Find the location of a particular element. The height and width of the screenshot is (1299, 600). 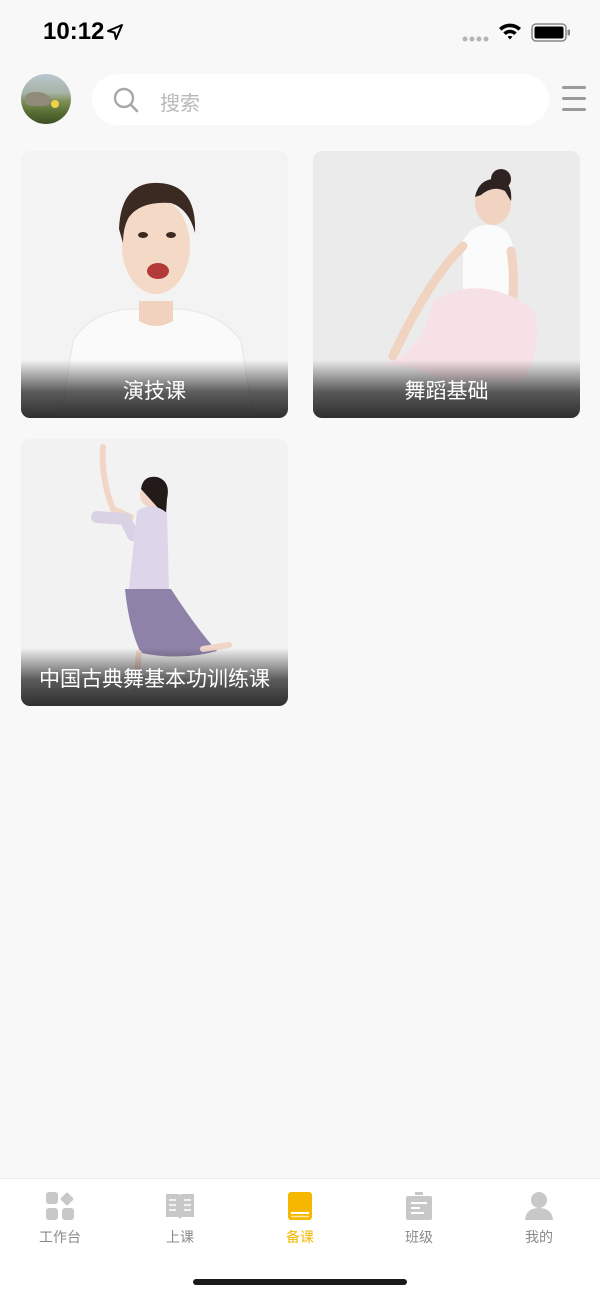

tab-workbench: 工作台 is located at coordinates (60, 1221).